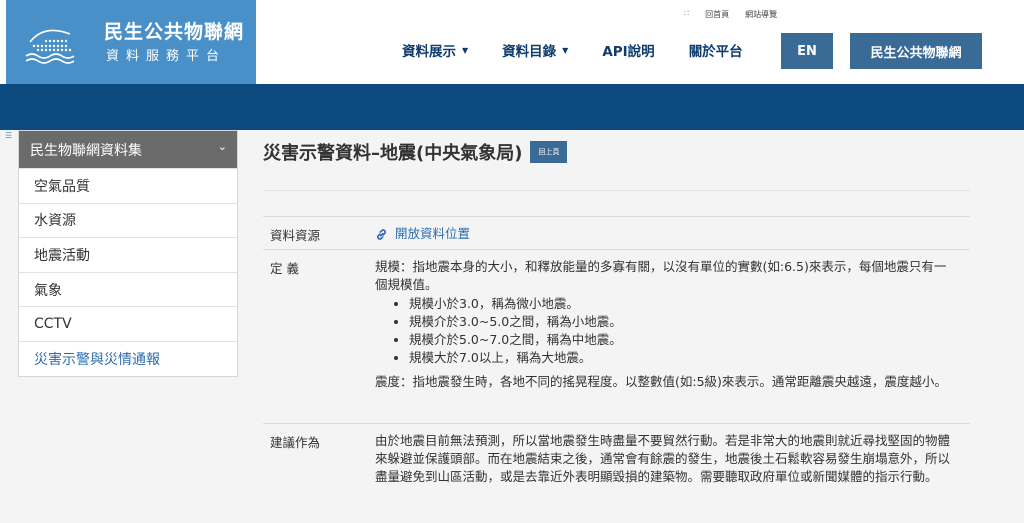  Describe the element at coordinates (393, 153) in the screenshot. I see `page-title: 災害示警資料–地震(中央氣象局)` at that location.